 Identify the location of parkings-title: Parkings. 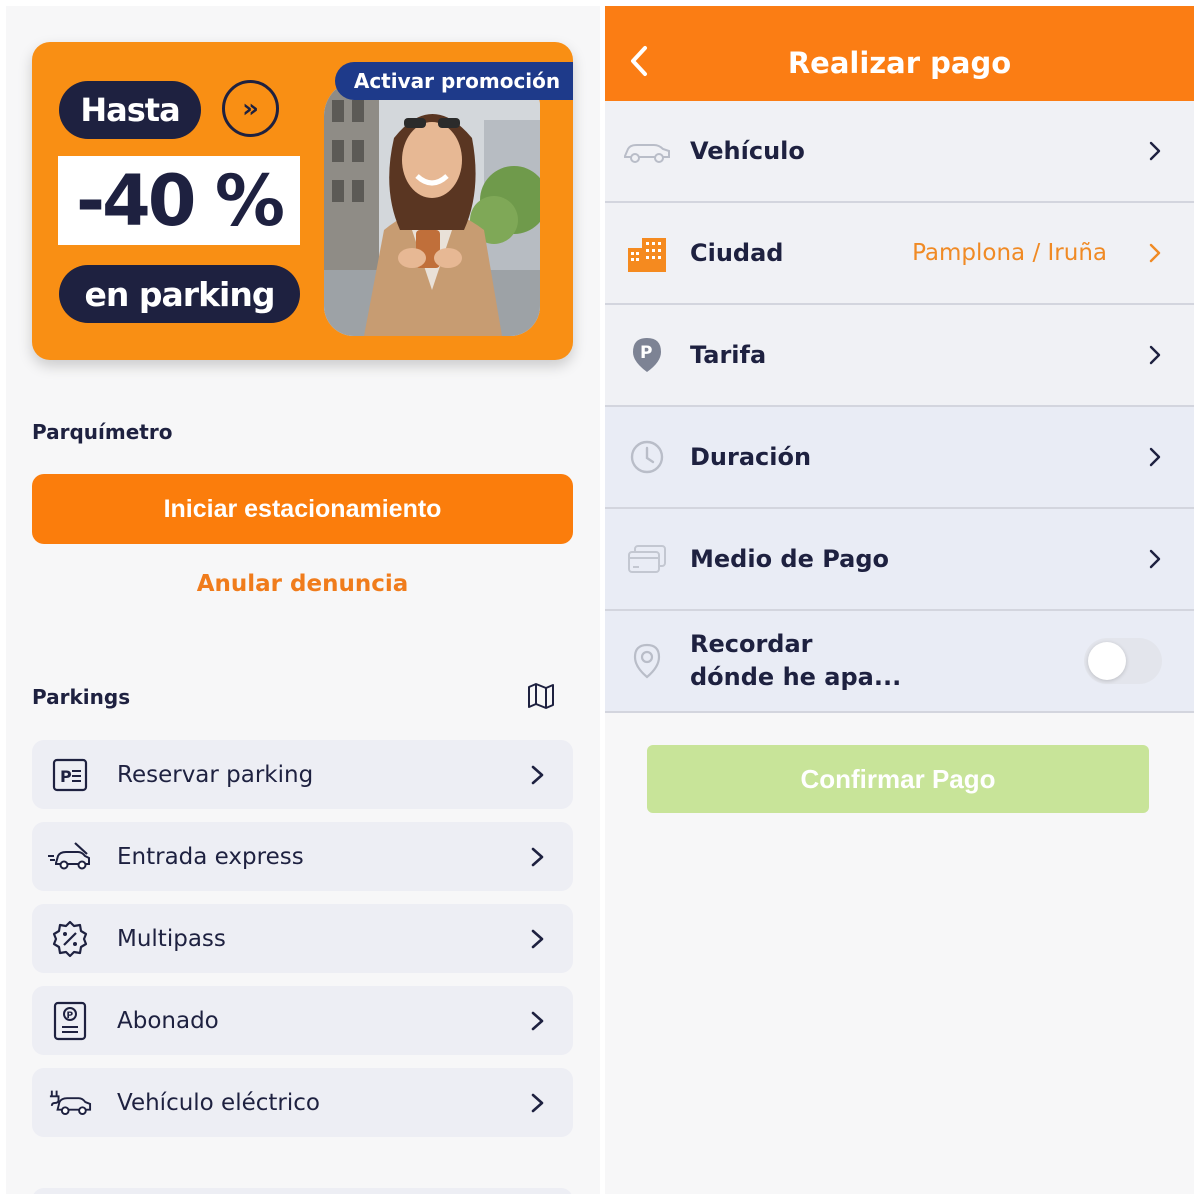
(81, 697).